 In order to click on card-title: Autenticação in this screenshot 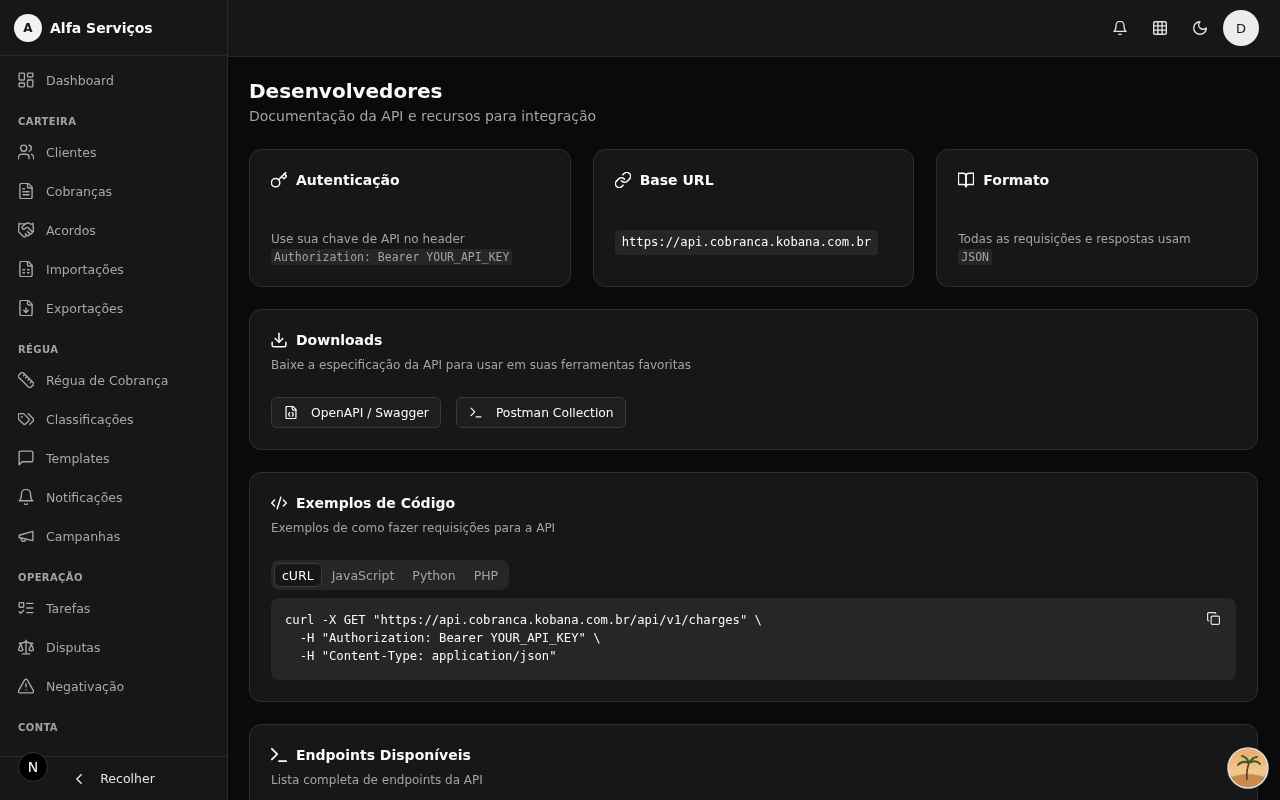, I will do `click(348, 180)`.